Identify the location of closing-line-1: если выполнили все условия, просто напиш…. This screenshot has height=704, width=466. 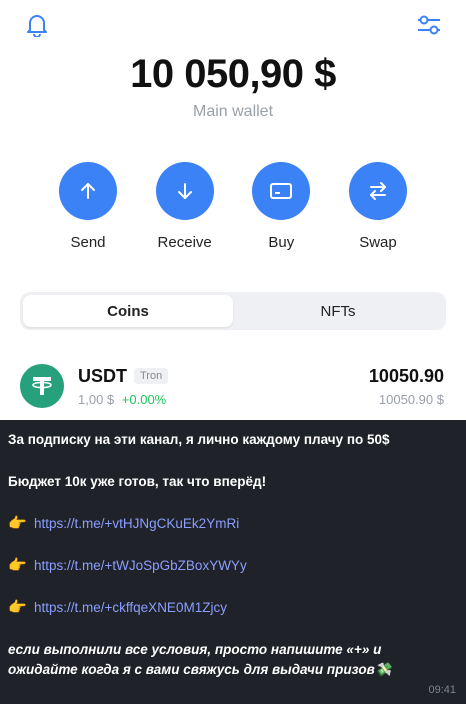
(195, 649).